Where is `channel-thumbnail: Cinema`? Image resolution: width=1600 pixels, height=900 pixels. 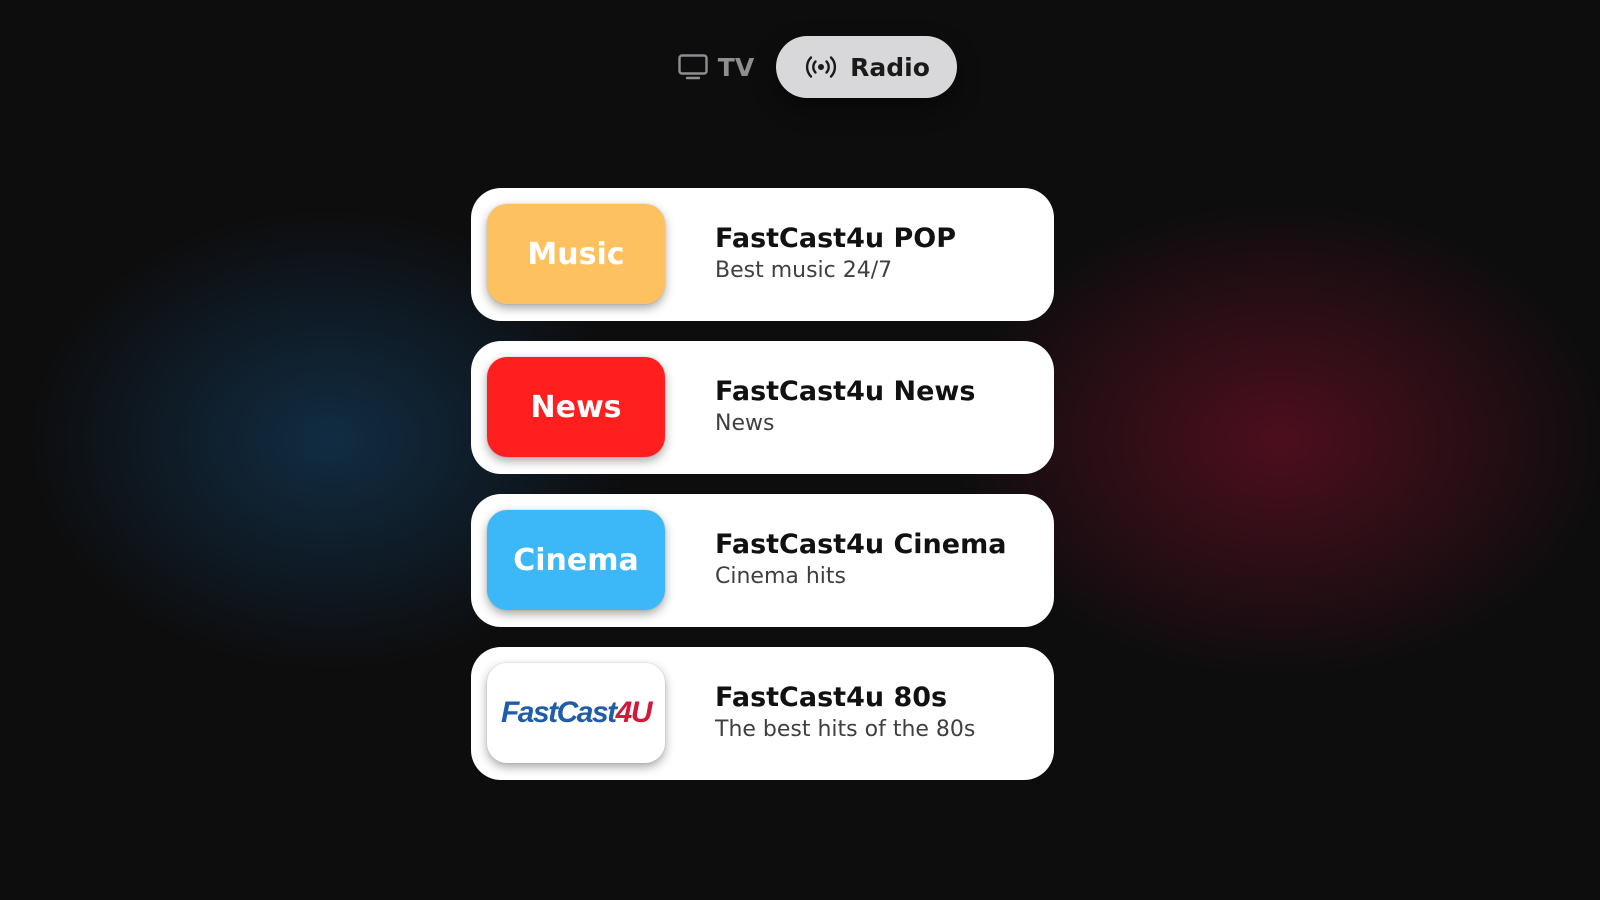
channel-thumbnail: Cinema is located at coordinates (576, 560).